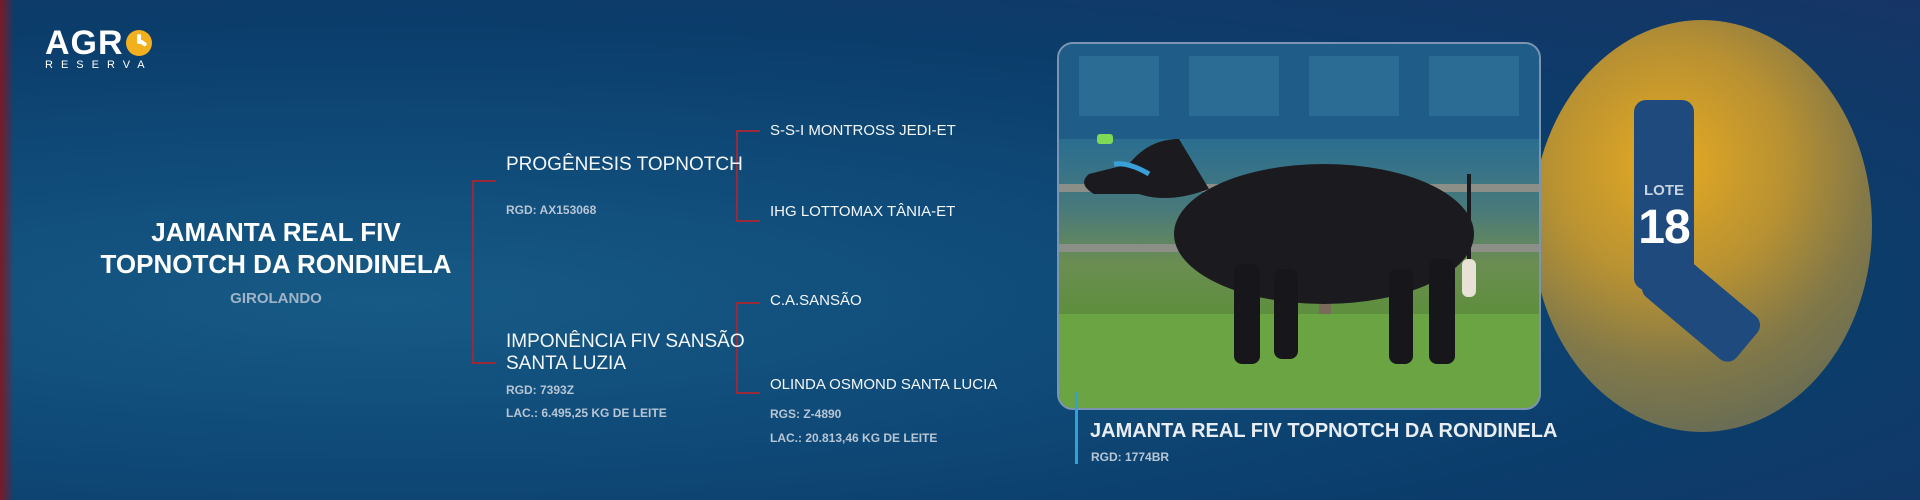 The image size is (1920, 500). What do you see at coordinates (84, 43) in the screenshot?
I see `logo-text: AGR` at bounding box center [84, 43].